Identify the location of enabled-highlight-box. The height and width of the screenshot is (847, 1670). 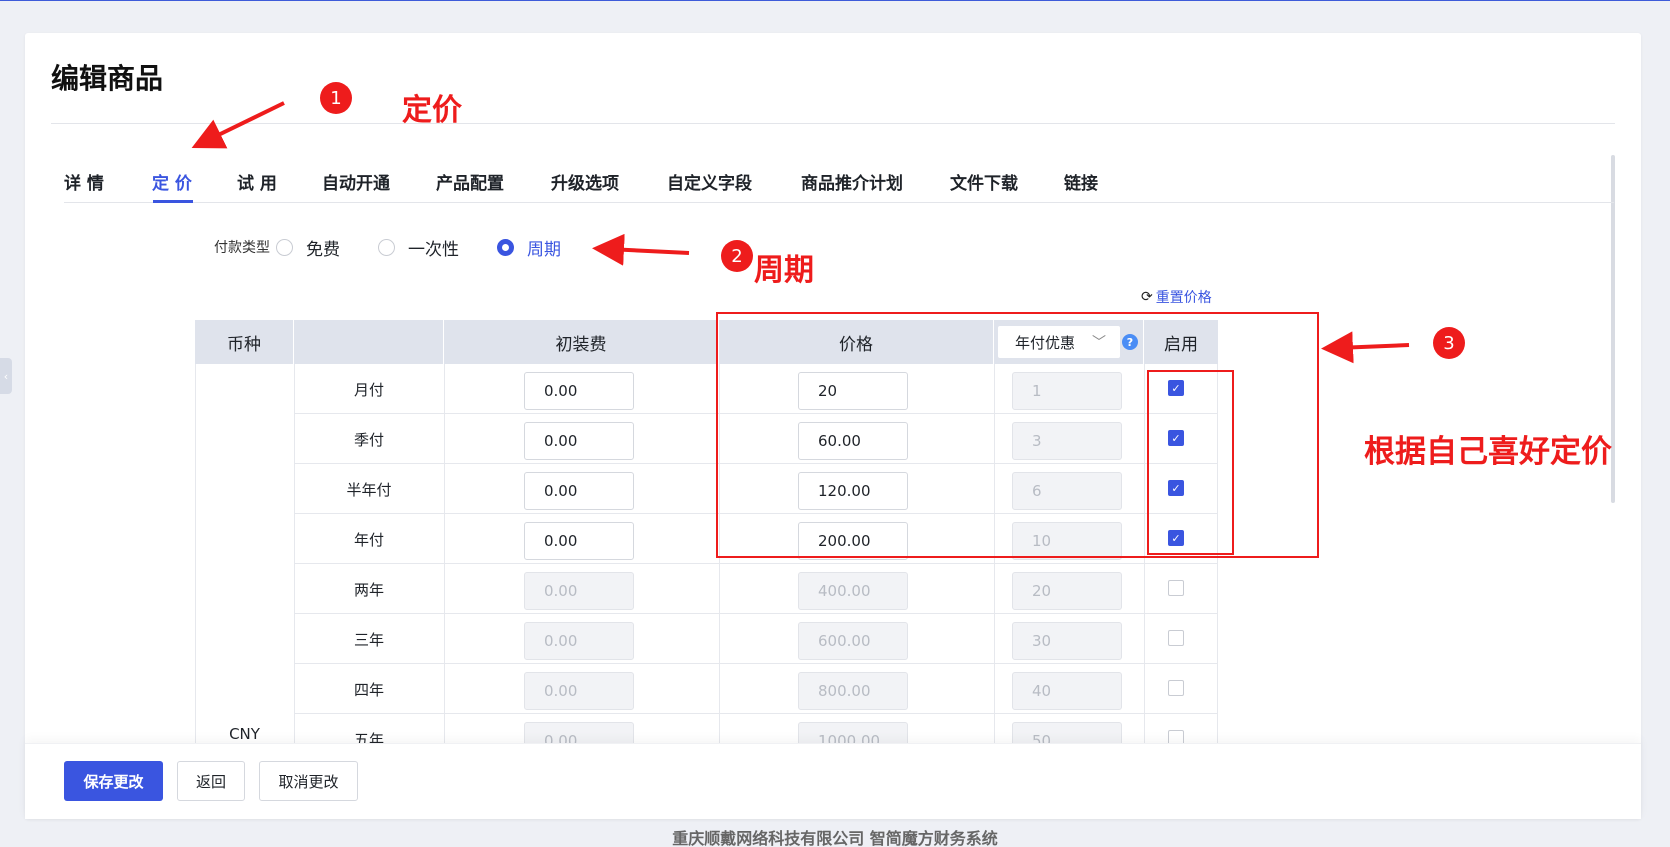
(1190, 462).